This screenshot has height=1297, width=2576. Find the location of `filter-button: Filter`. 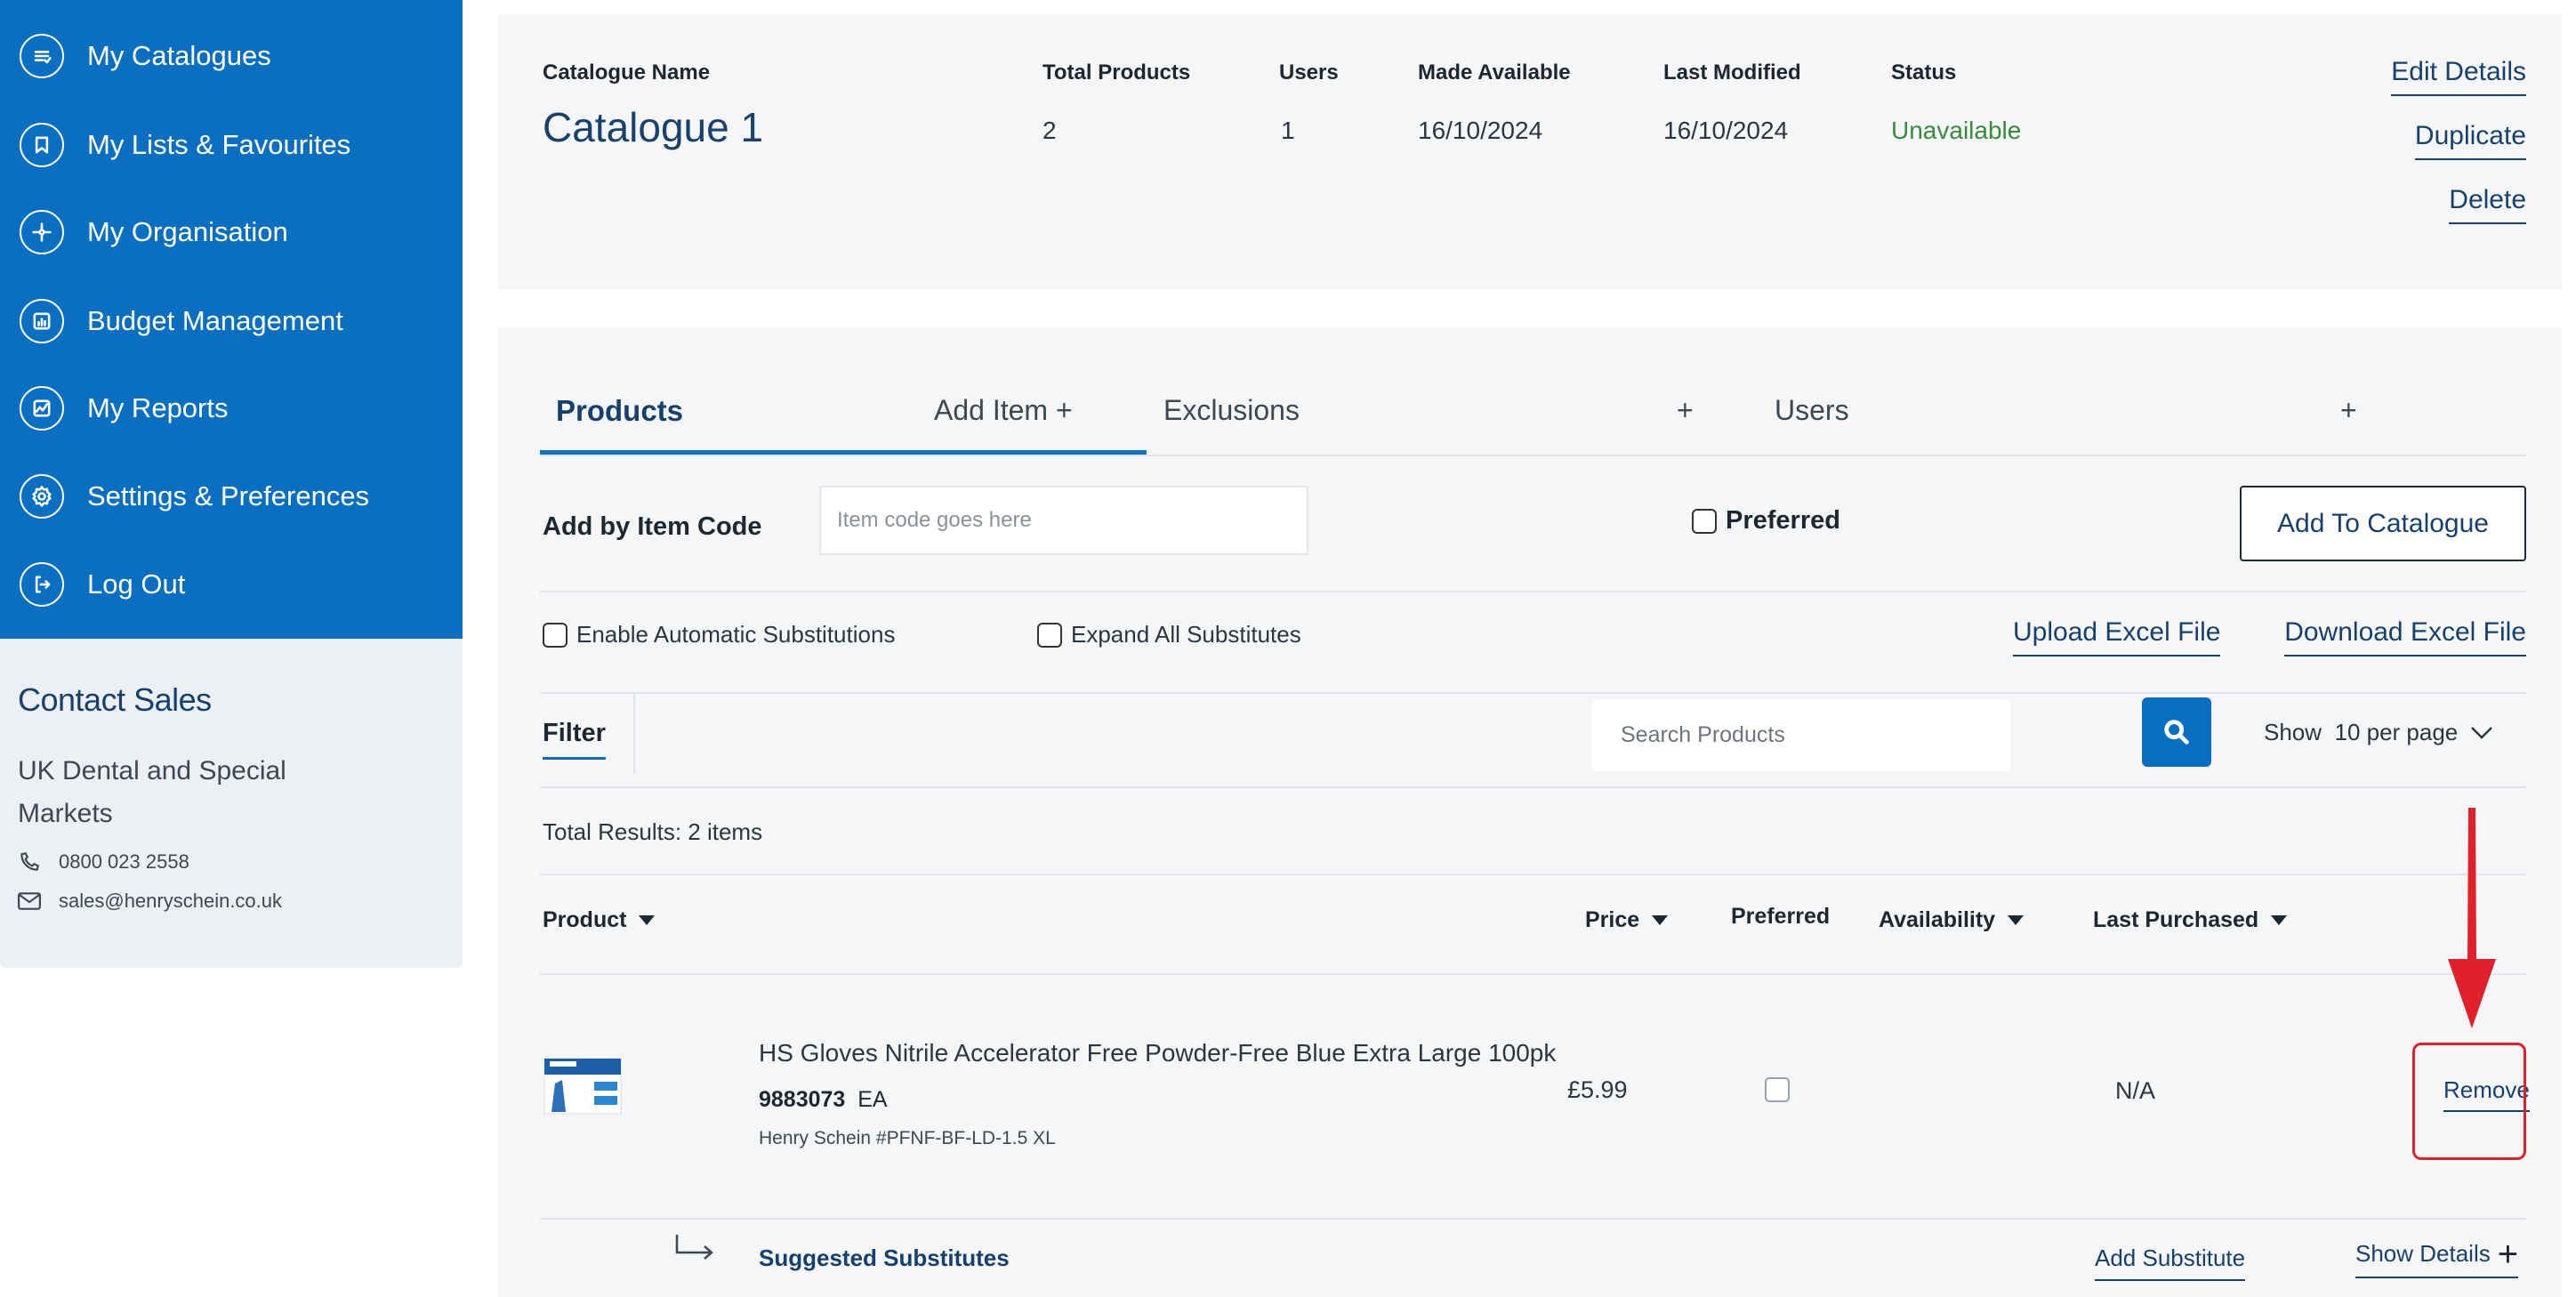

filter-button: Filter is located at coordinates (574, 740).